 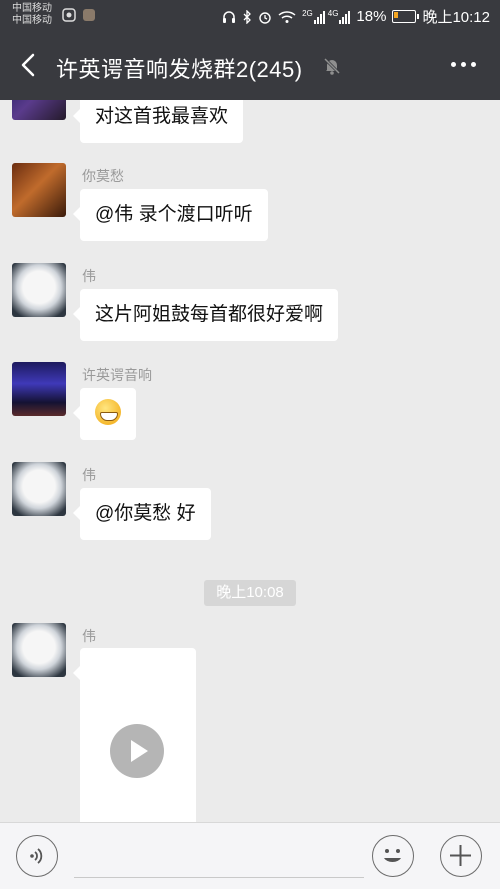 What do you see at coordinates (332, 66) in the screenshot?
I see `mute-bell-icon` at bounding box center [332, 66].